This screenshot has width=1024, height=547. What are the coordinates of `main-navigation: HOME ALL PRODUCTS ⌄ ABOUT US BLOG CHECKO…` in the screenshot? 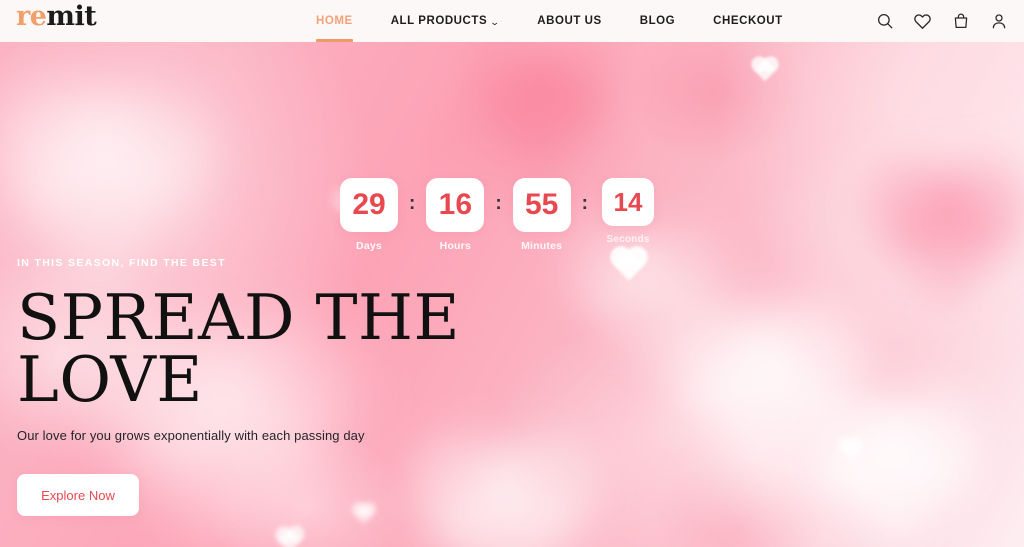 It's located at (549, 21).